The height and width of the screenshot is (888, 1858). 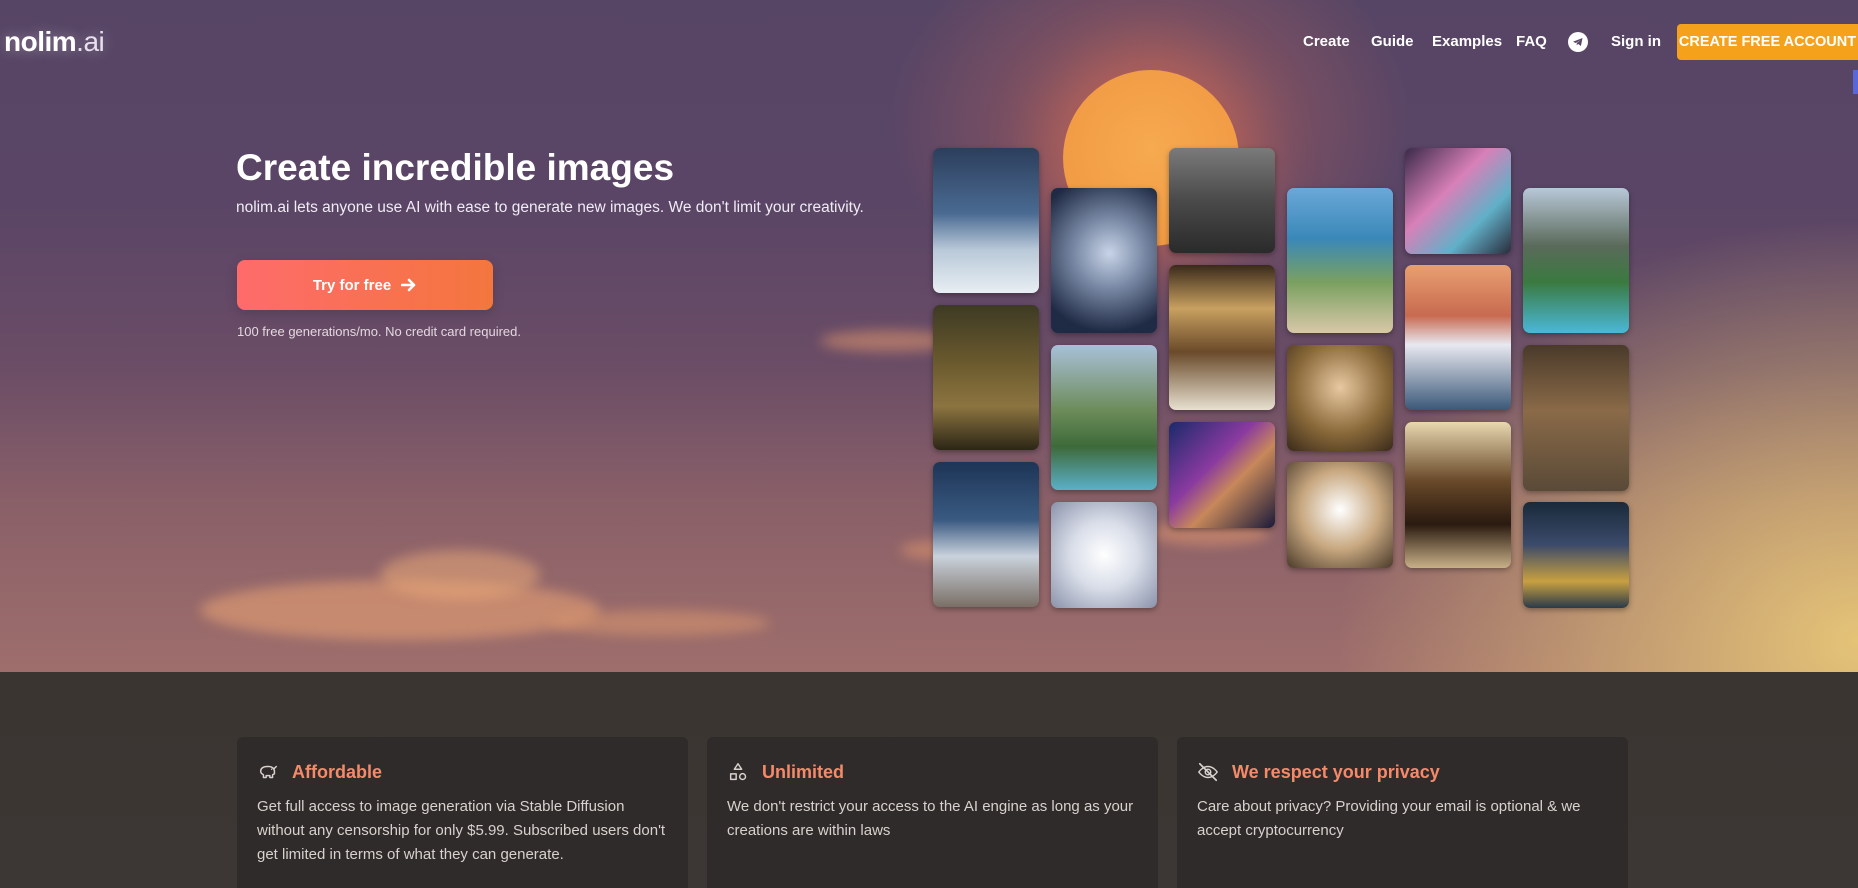 What do you see at coordinates (1531, 42) in the screenshot?
I see `nav-faq: FAQ` at bounding box center [1531, 42].